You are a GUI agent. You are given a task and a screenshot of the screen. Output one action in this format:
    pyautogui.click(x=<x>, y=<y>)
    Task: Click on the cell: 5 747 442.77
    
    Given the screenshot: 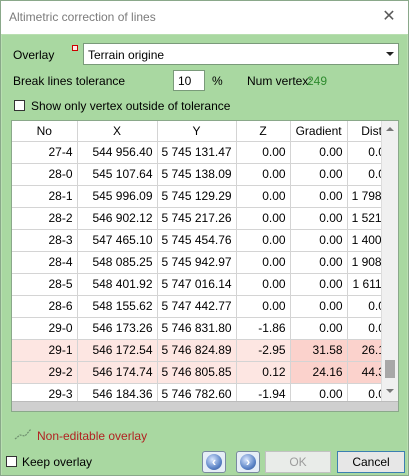 What is the action you would take?
    pyautogui.click(x=197, y=306)
    